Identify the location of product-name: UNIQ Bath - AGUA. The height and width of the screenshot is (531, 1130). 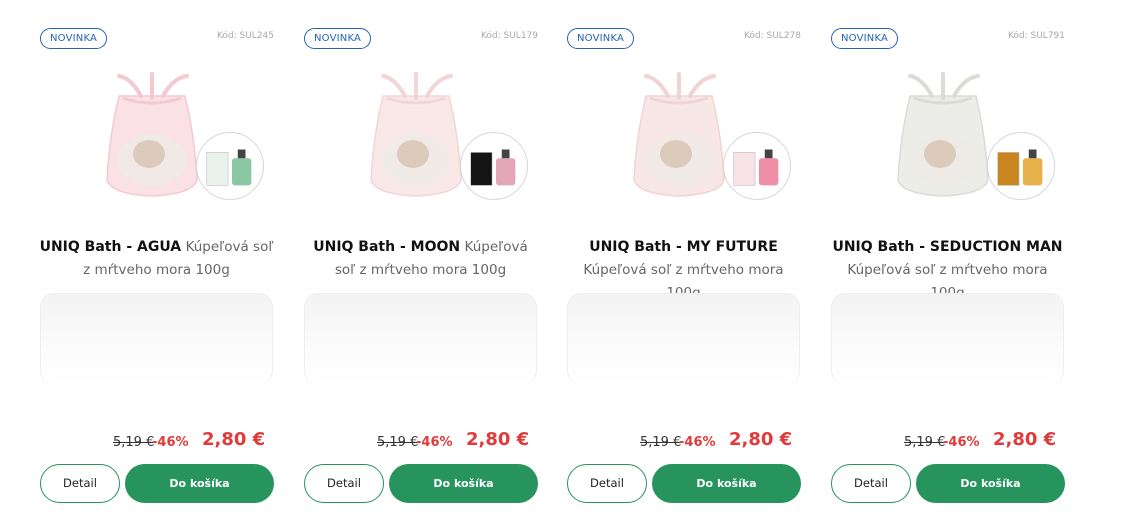
(111, 247).